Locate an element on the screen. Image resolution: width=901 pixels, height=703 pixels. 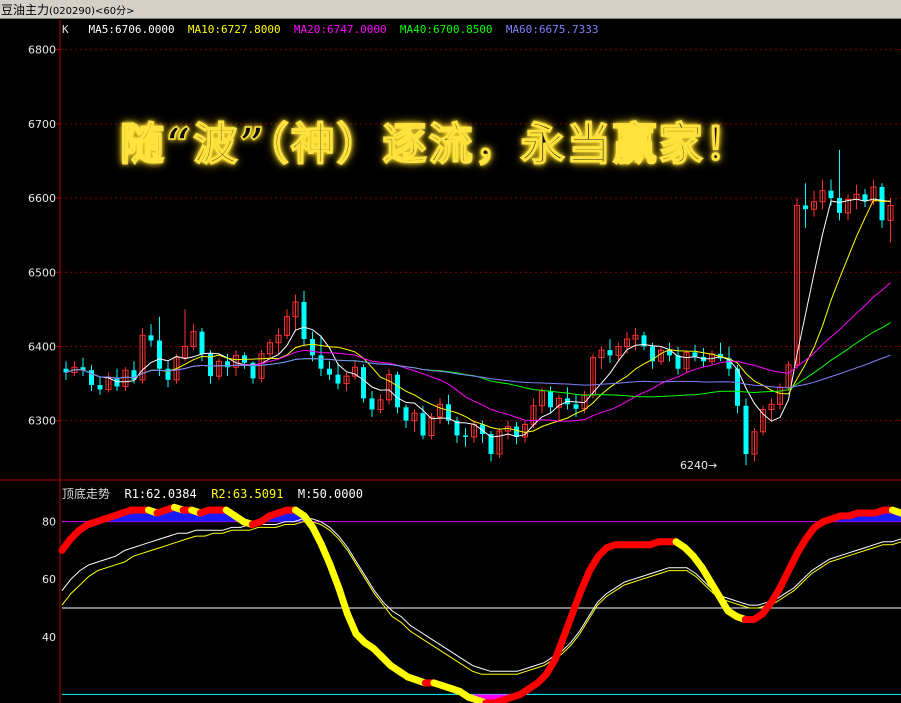
low-price-annotation: 6240→ is located at coordinates (698, 465).